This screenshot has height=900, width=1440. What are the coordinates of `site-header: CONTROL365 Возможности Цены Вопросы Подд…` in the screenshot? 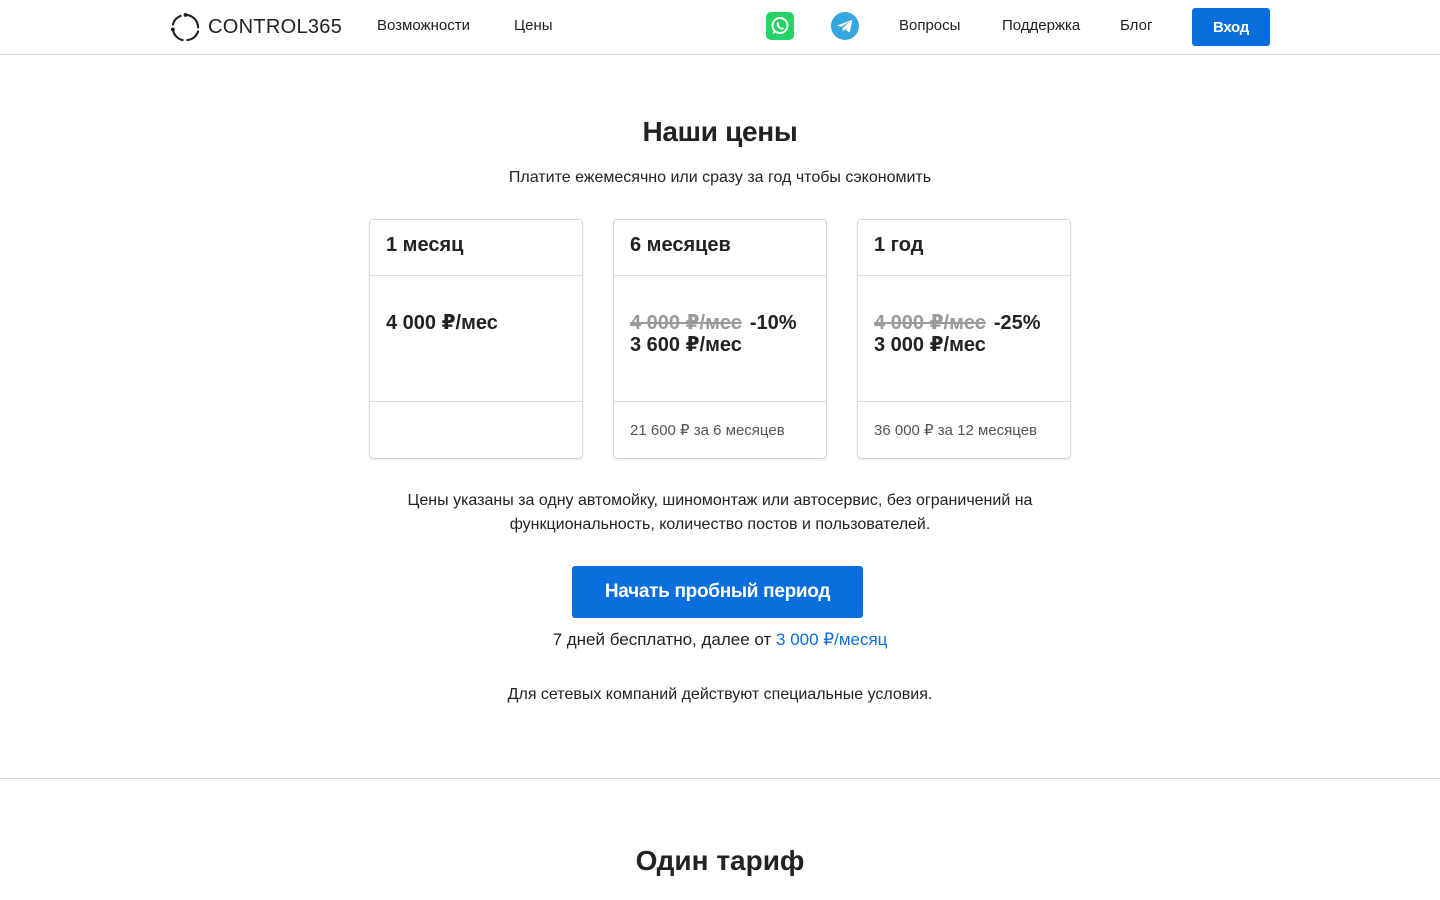 It's located at (720, 27).